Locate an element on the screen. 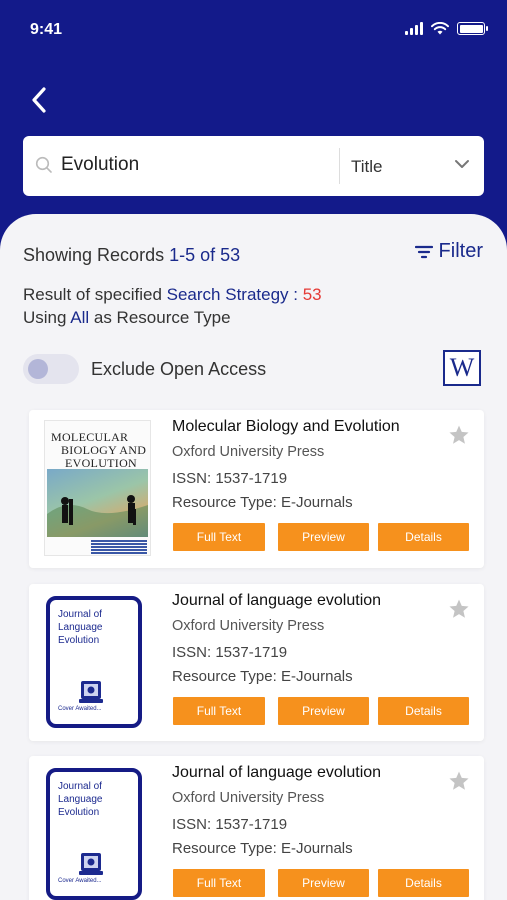 The image size is (507, 900). exclude-open-access-label: Exclude Open Access is located at coordinates (179, 369).